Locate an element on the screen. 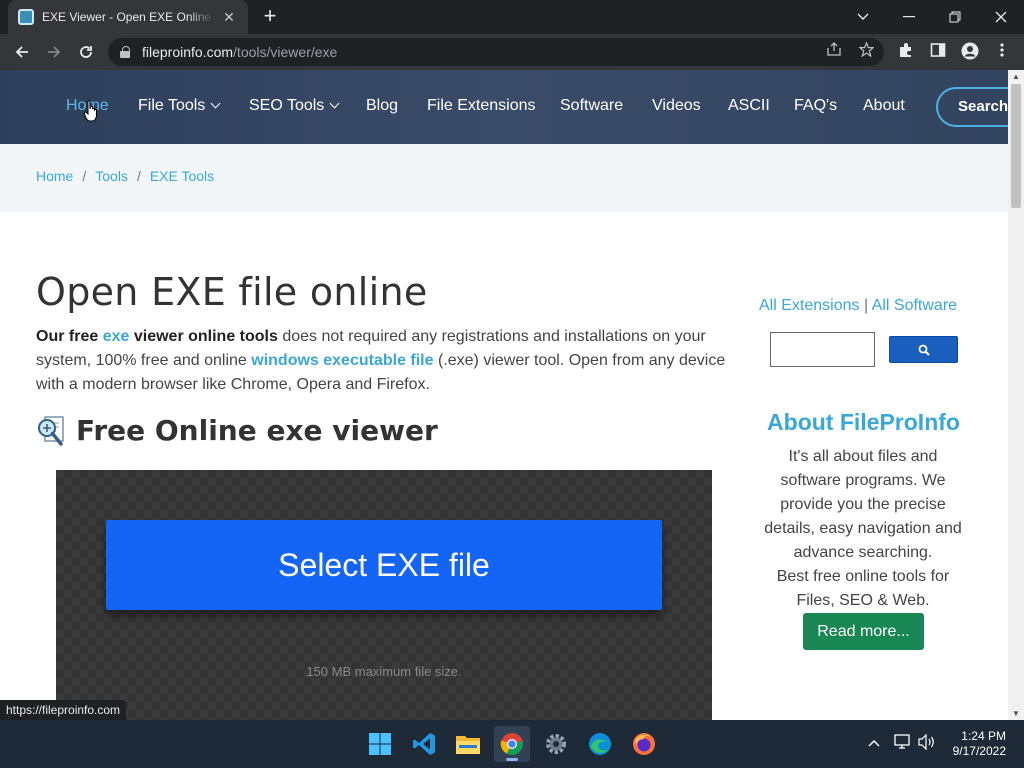 The width and height of the screenshot is (1024, 768). reload-button is located at coordinates (86, 52).